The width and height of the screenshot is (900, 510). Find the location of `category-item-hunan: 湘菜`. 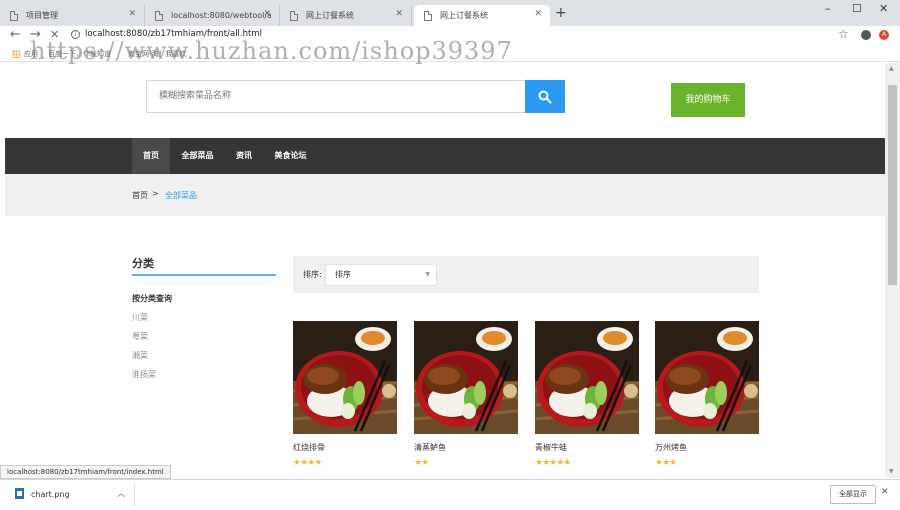

category-item-hunan: 湘菜 is located at coordinates (140, 355).